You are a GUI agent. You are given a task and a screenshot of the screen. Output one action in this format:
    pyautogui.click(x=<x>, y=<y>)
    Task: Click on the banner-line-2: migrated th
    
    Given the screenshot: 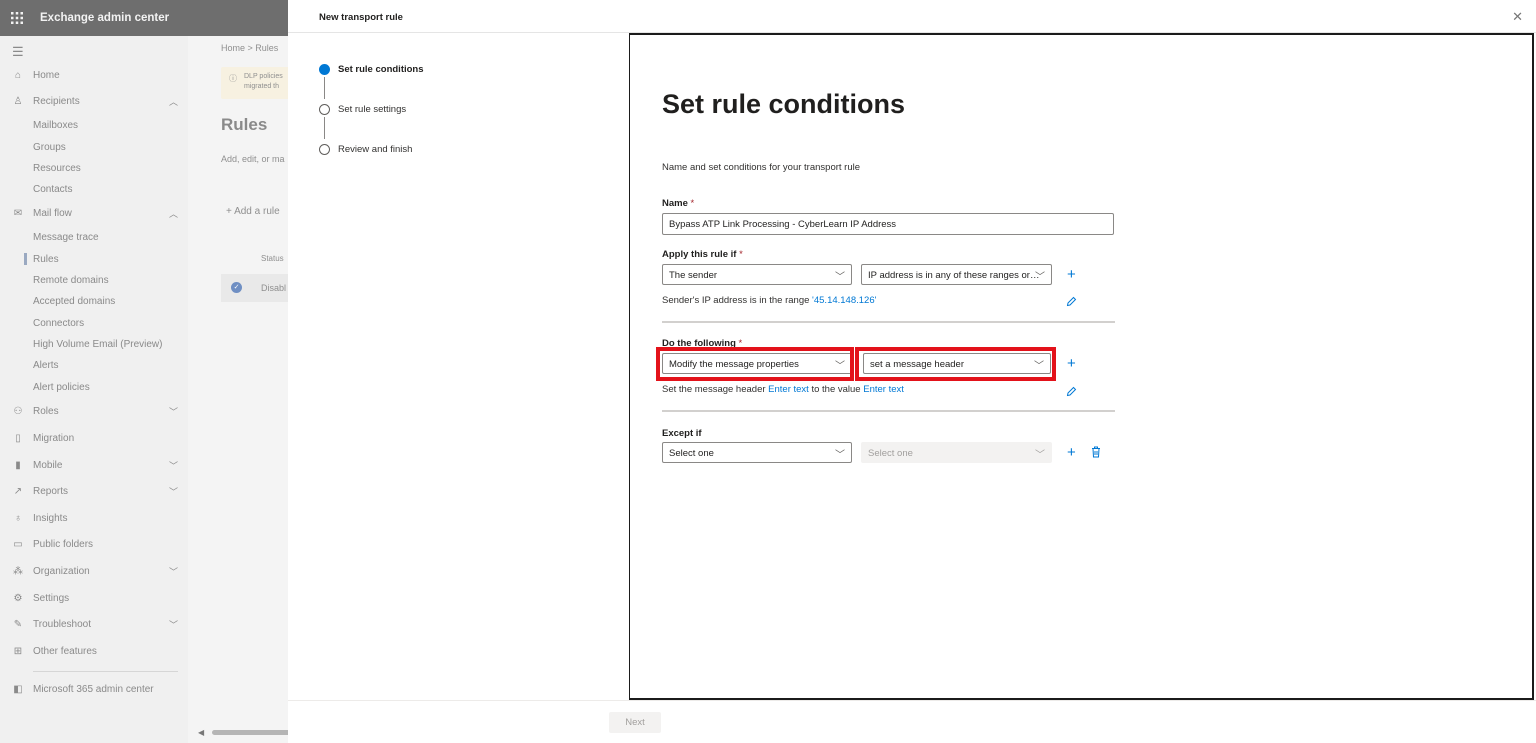 What is the action you would take?
    pyautogui.click(x=262, y=86)
    